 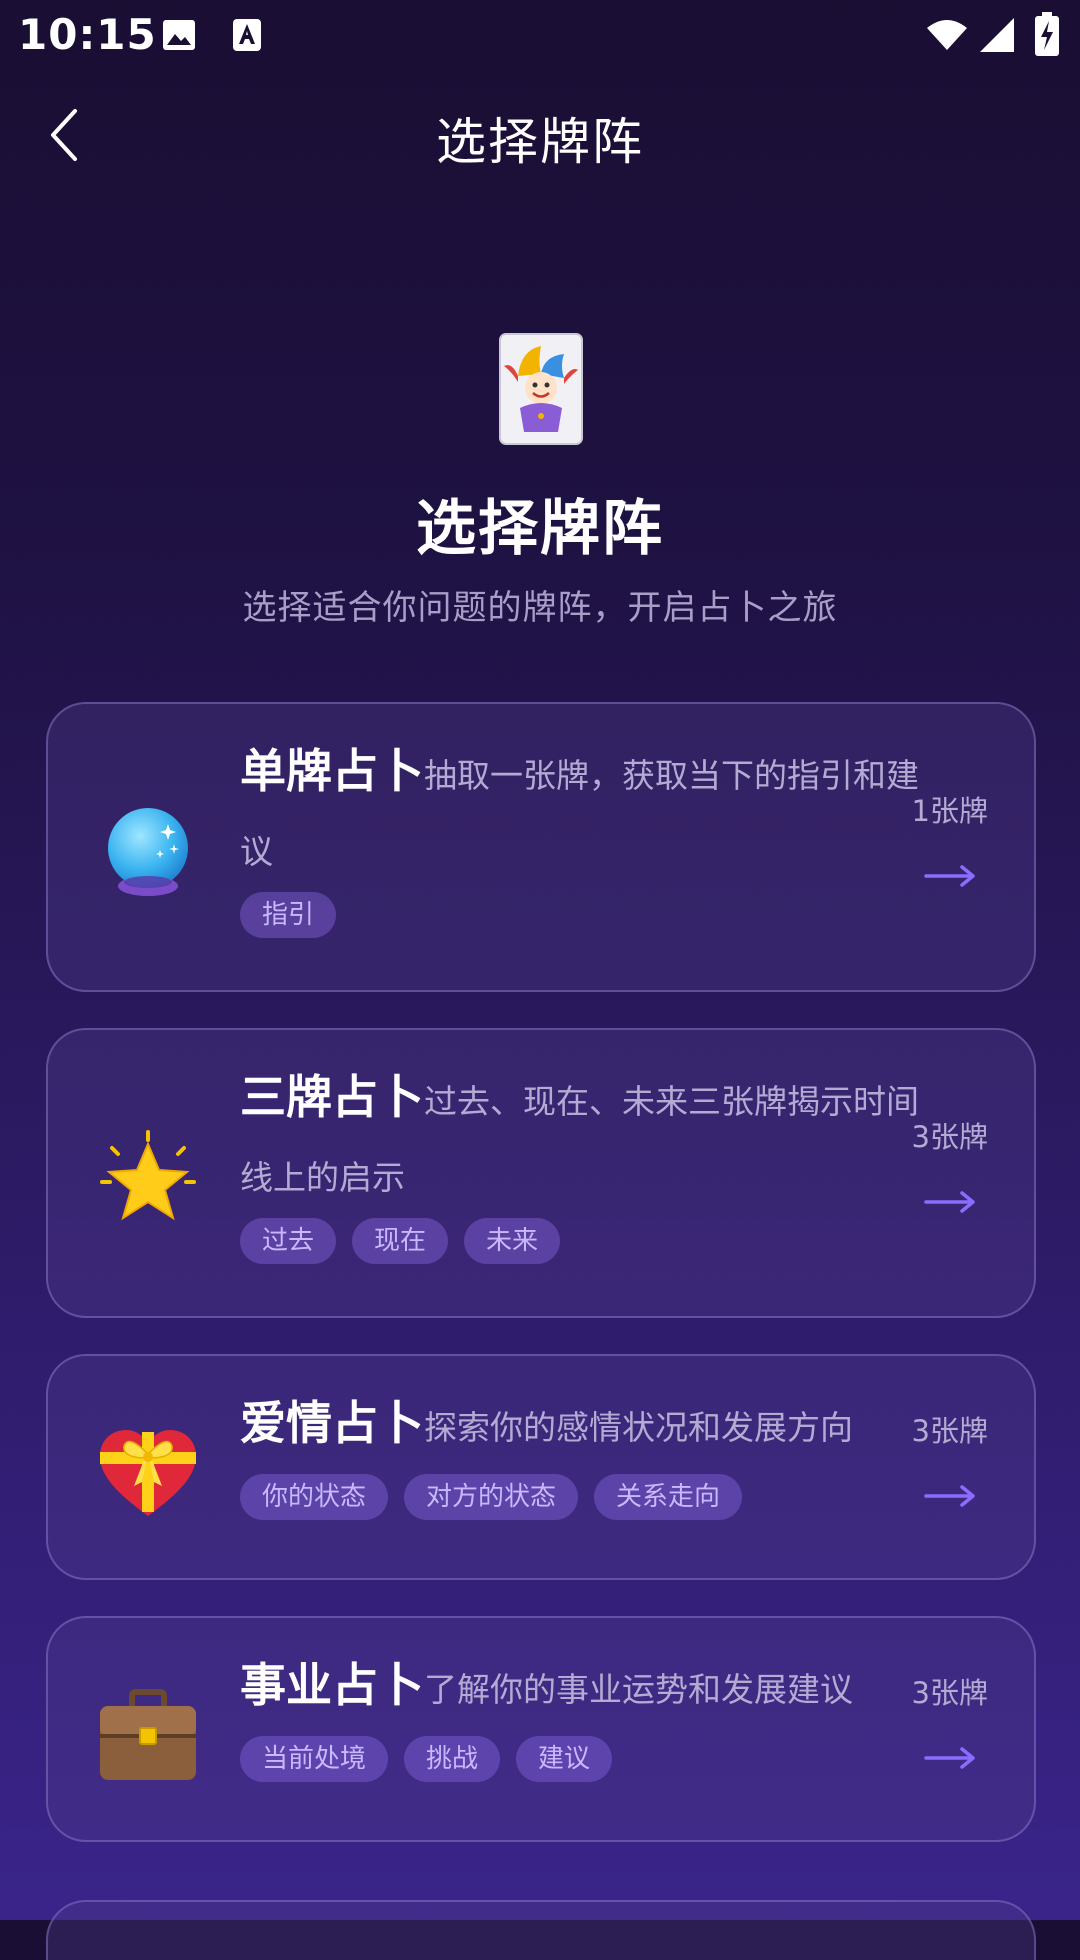 I want to click on spread-description: 探索你的感情状况和发展方向, so click(x=638, y=1427).